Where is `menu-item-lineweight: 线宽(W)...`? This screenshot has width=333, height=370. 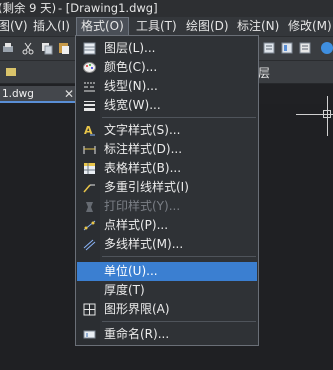
menu-item-lineweight: 线宽(W)... is located at coordinates (167, 105).